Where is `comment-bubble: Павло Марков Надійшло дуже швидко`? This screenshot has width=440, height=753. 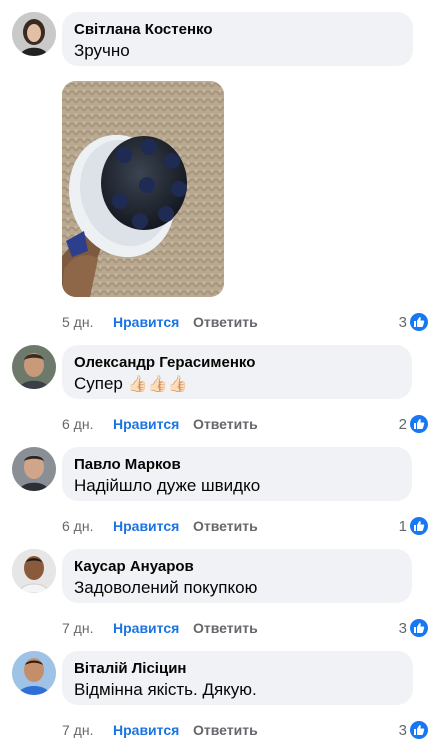 comment-bubble: Павло Марков Надійшло дуже швидко is located at coordinates (237, 474).